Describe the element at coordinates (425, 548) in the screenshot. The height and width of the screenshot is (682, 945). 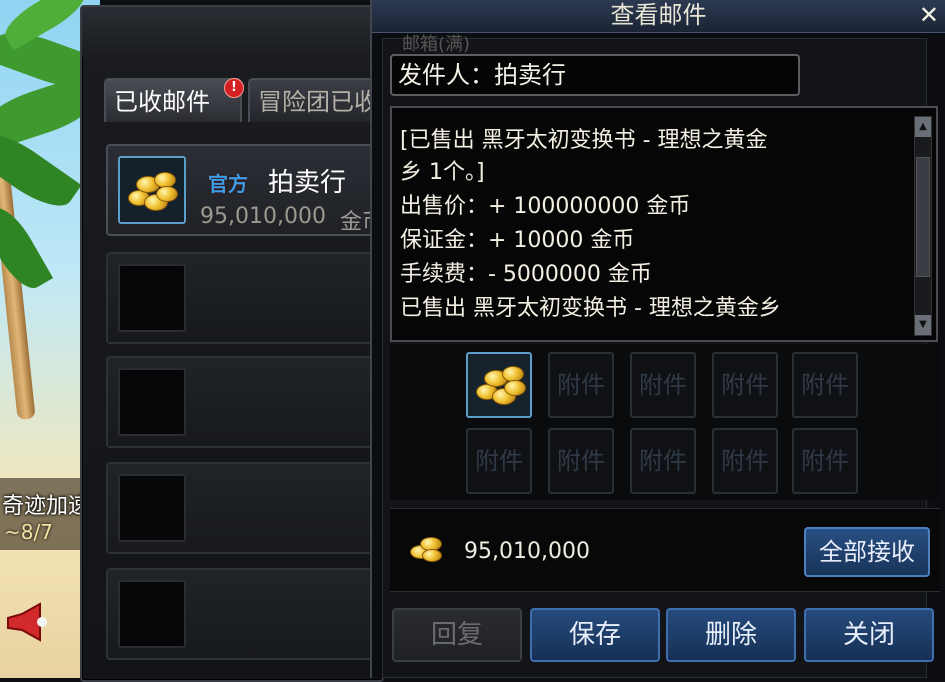
I see `gold-coin-icon` at that location.